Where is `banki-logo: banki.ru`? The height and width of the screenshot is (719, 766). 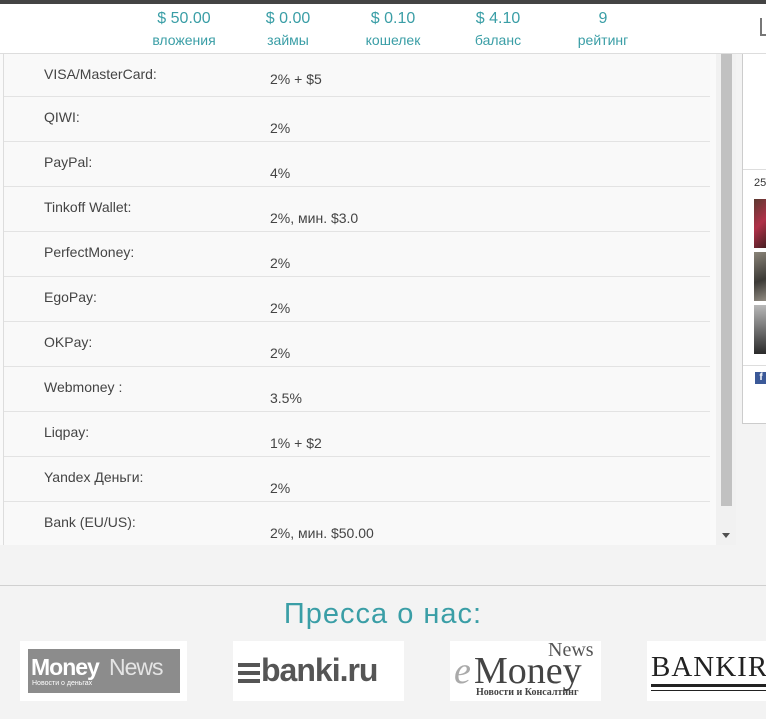 banki-logo: banki.ru is located at coordinates (318, 671).